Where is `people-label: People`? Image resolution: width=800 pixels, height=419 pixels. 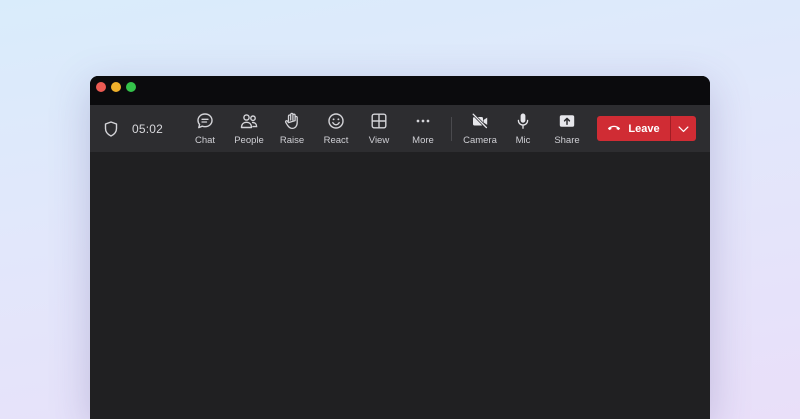 people-label: People is located at coordinates (249, 140).